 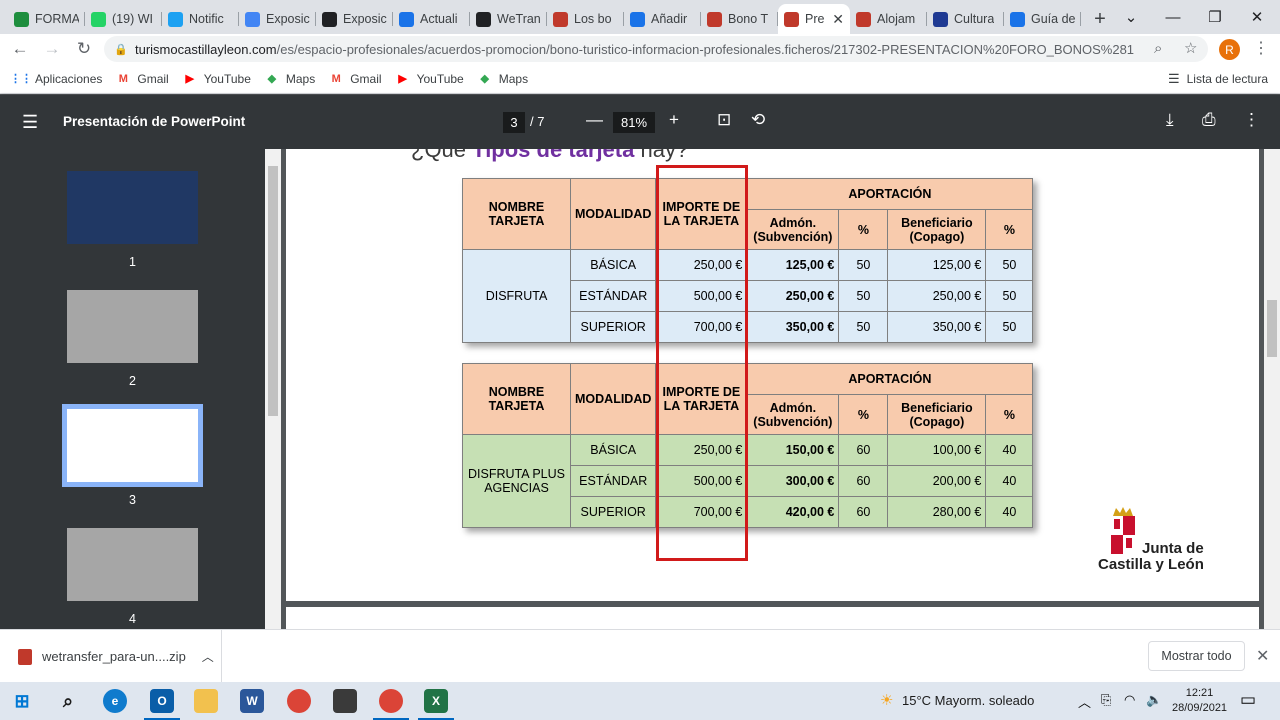 I want to click on taskbar-clock: 12:21 28/09/2021, so click(x=1199, y=701).